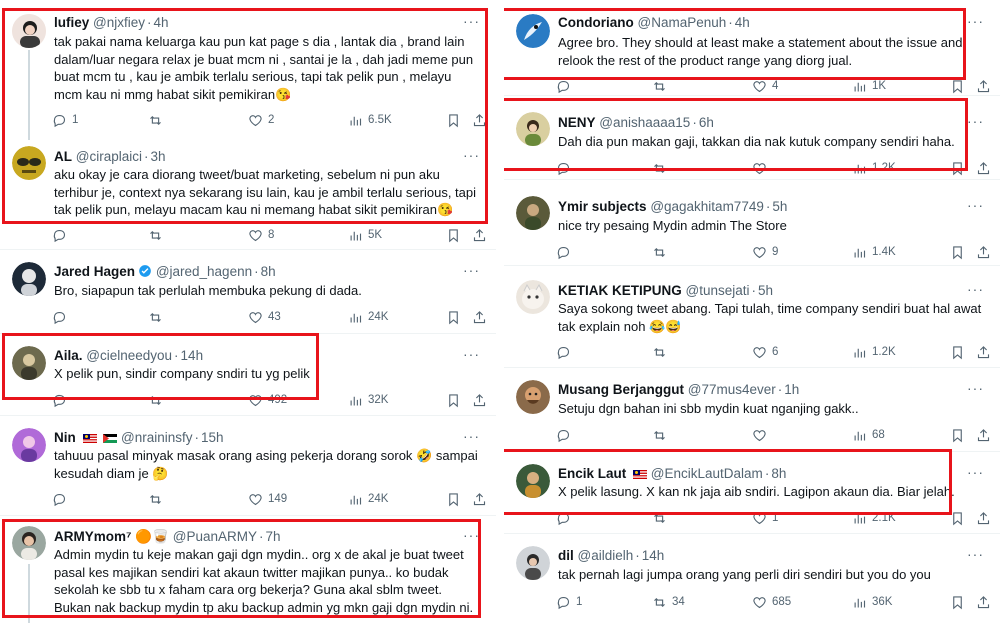  I want to click on like-button: 2, so click(261, 120).